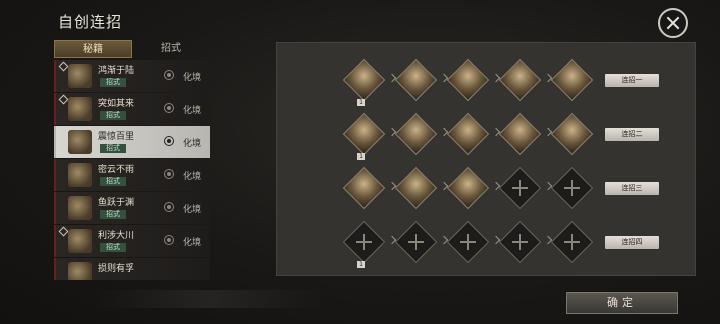 Image resolution: width=720 pixels, height=324 pixels. I want to click on tab-moves: 招式, so click(171, 49).